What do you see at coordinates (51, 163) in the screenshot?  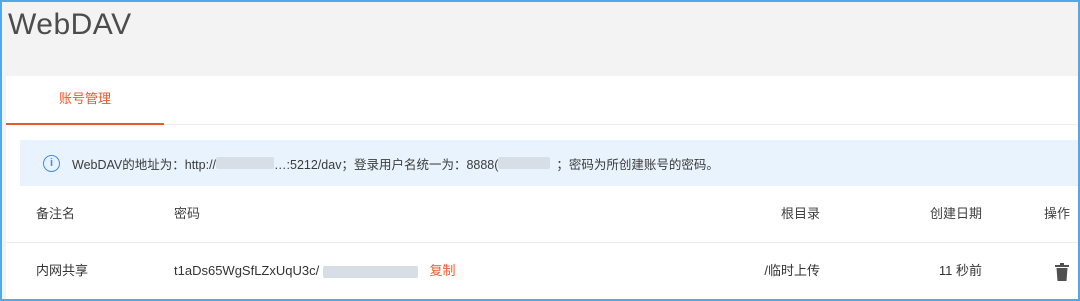 I see `info-icon: i` at bounding box center [51, 163].